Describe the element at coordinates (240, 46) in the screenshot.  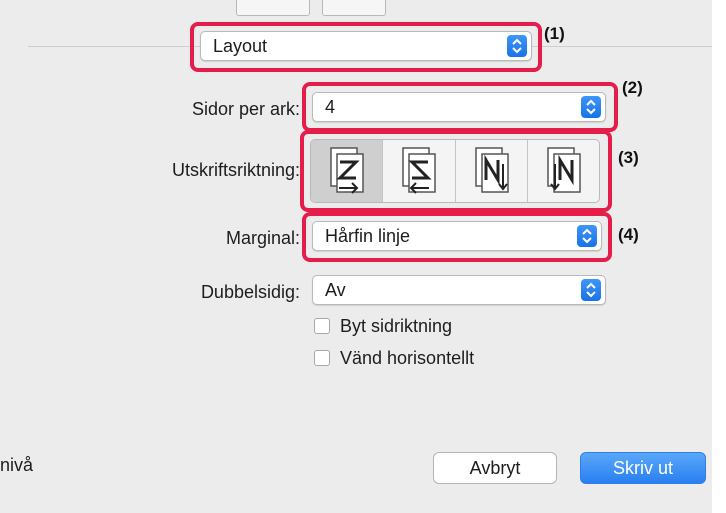
I see `layout-popup-value: Layout` at that location.